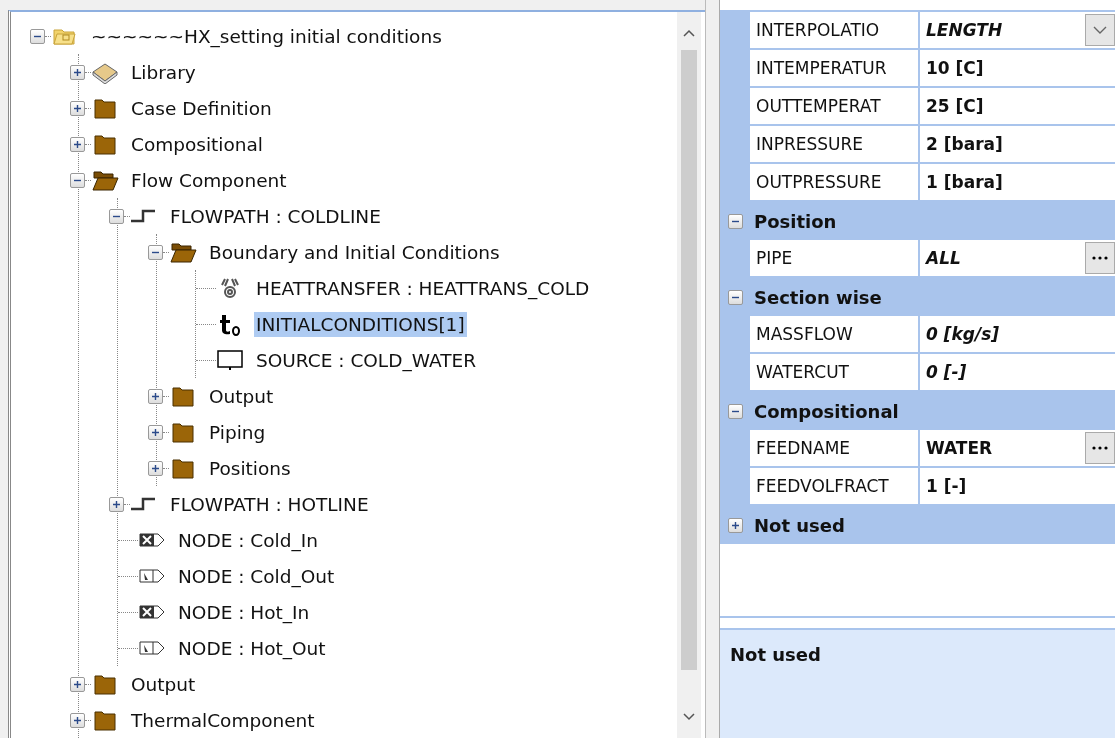  What do you see at coordinates (946, 372) in the screenshot?
I see `property-value: 0 [-]` at bounding box center [946, 372].